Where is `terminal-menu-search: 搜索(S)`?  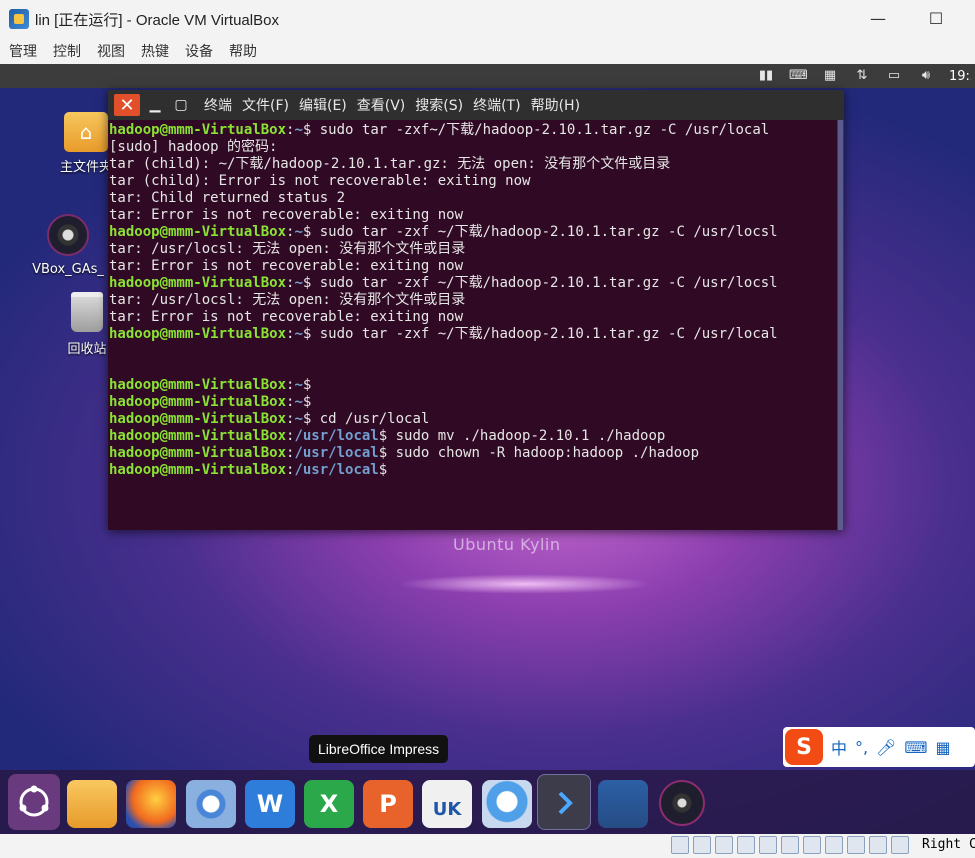 terminal-menu-search: 搜索(S) is located at coordinates (439, 105).